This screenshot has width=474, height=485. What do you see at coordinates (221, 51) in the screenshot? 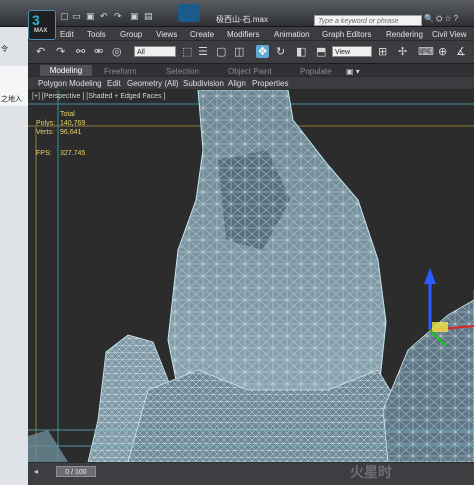
I see `rect-selection-icon: ▢` at bounding box center [221, 51].